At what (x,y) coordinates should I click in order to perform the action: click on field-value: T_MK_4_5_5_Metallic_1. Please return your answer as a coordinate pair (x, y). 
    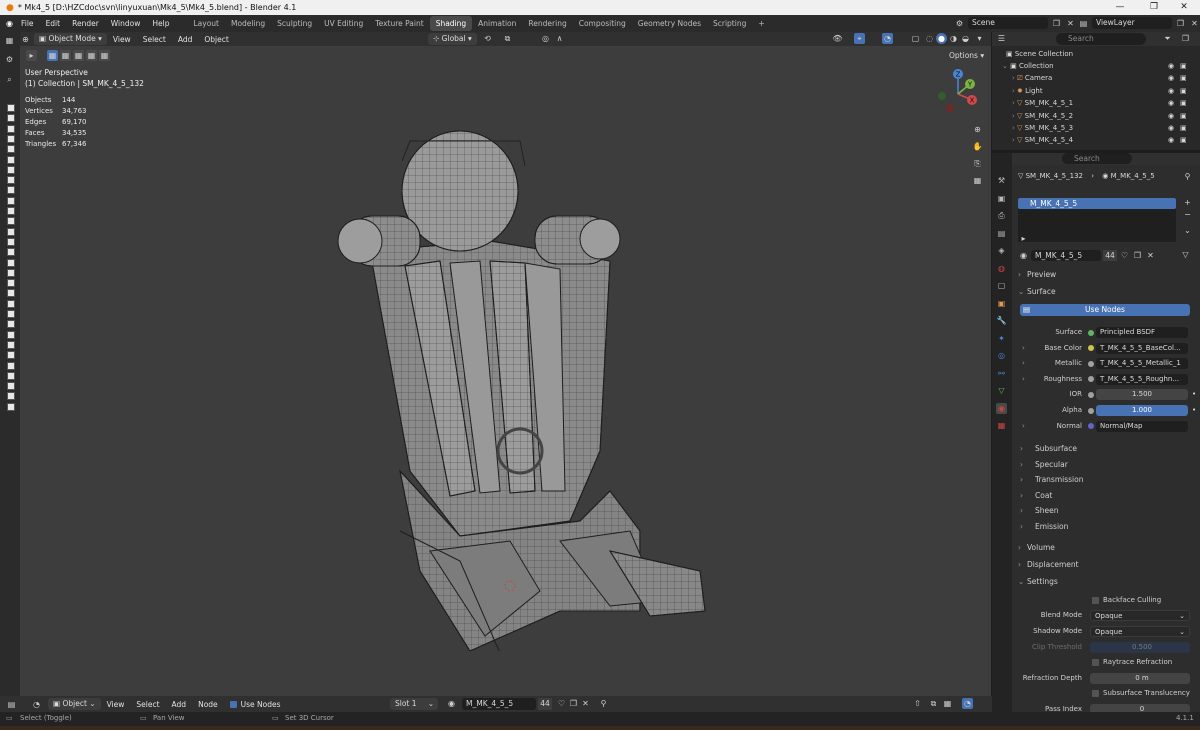
    Looking at the image, I should click on (1142, 364).